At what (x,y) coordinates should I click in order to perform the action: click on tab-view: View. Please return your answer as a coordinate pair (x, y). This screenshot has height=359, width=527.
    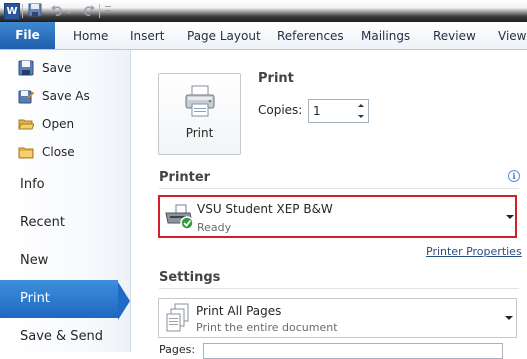
    Looking at the image, I should click on (512, 35).